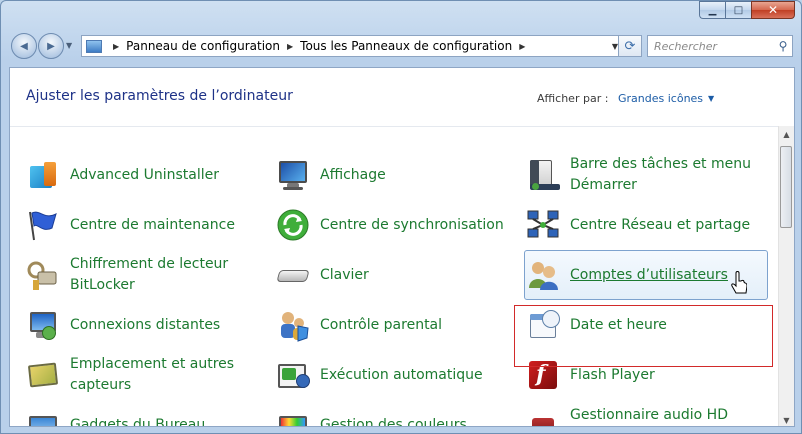 Image resolution: width=802 pixels, height=434 pixels. What do you see at coordinates (412, 224) in the screenshot?
I see `item-label: Centre de synchronisation` at bounding box center [412, 224].